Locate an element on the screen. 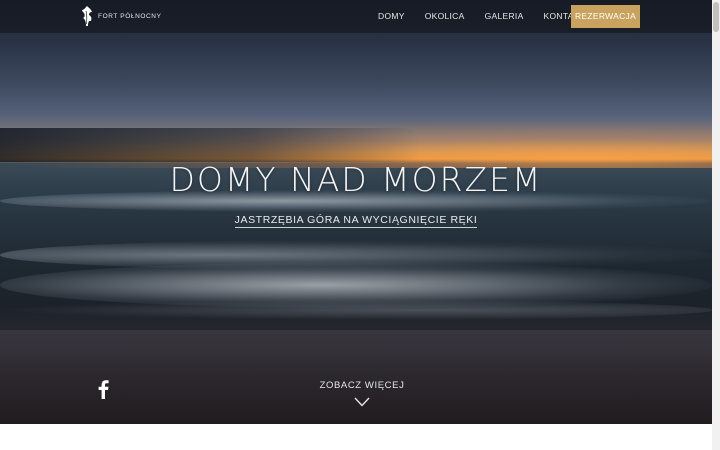 This screenshot has width=720, height=450. logo-mark-icon is located at coordinates (87, 16).